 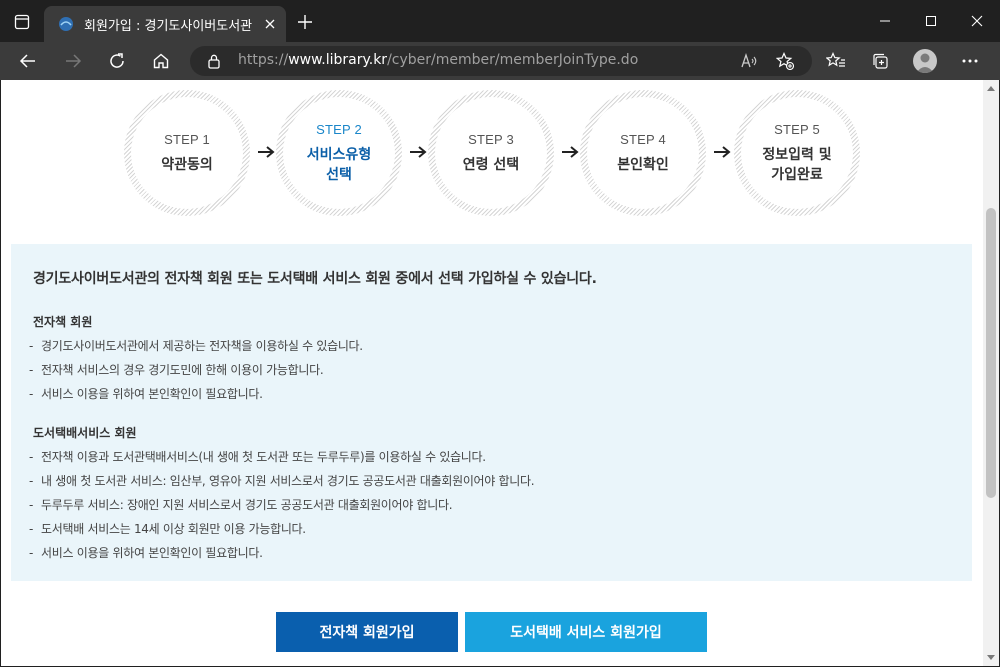 I want to click on new-tab-icon, so click(x=305, y=22).